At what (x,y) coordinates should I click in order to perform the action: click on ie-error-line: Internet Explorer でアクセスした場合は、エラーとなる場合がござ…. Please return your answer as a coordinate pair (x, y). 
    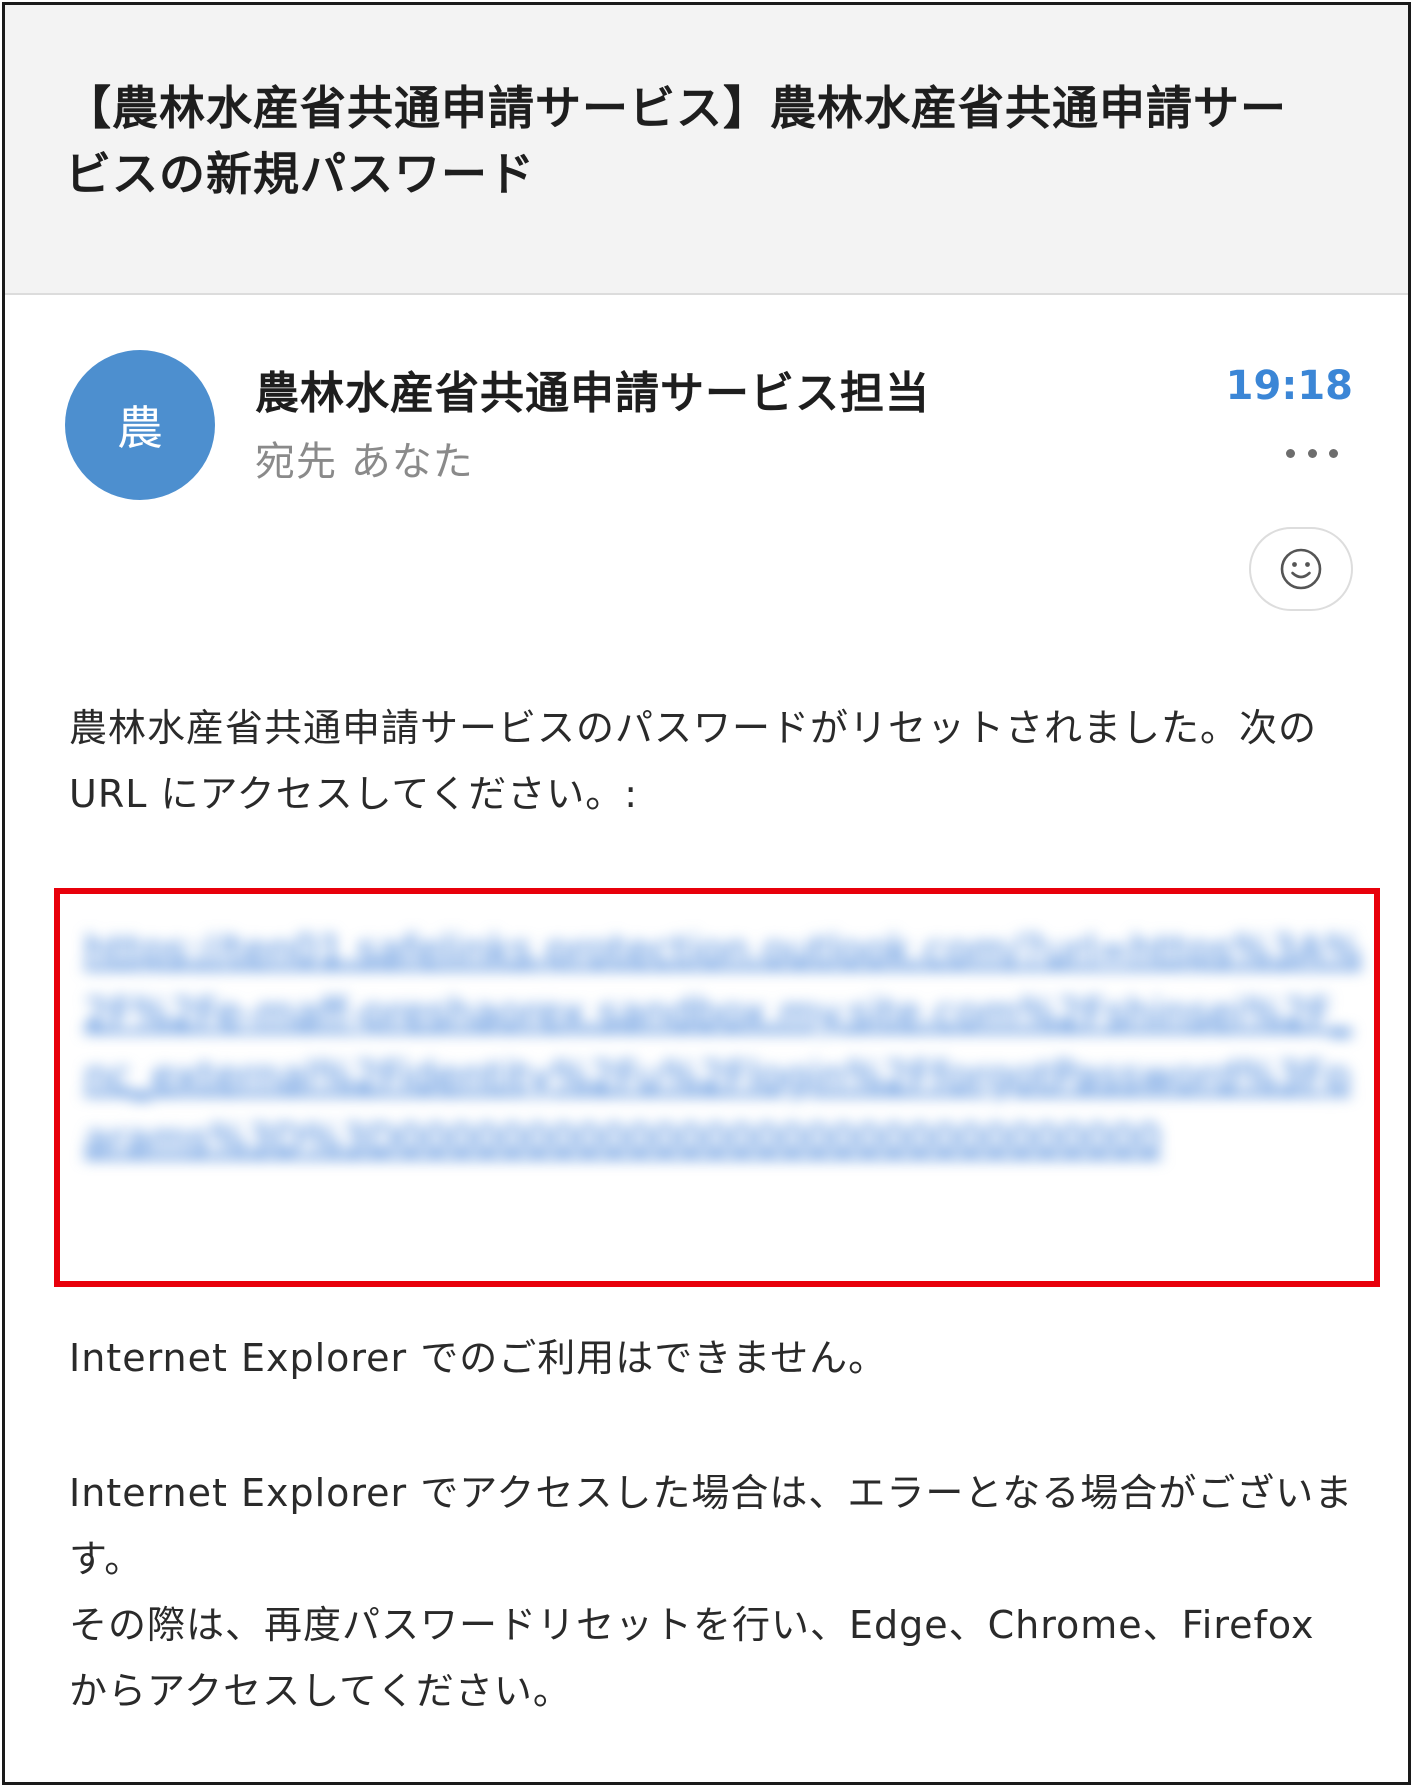
    Looking at the image, I should click on (711, 1526).